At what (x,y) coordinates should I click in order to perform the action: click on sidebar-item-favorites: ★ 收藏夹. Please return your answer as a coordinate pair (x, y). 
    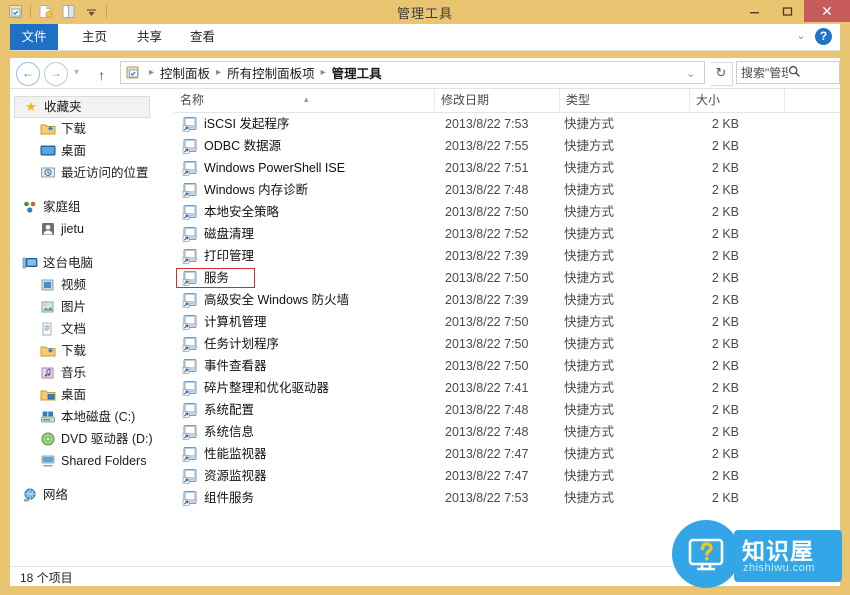
    Looking at the image, I should click on (82, 107).